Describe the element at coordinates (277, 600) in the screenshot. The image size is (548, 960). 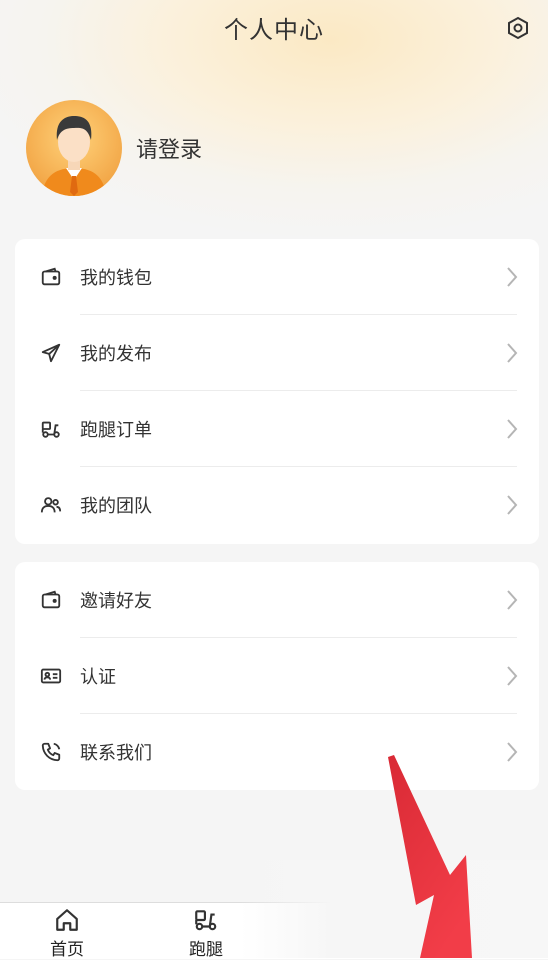
I see `menu-item-invite-friends: 邀请好友` at that location.